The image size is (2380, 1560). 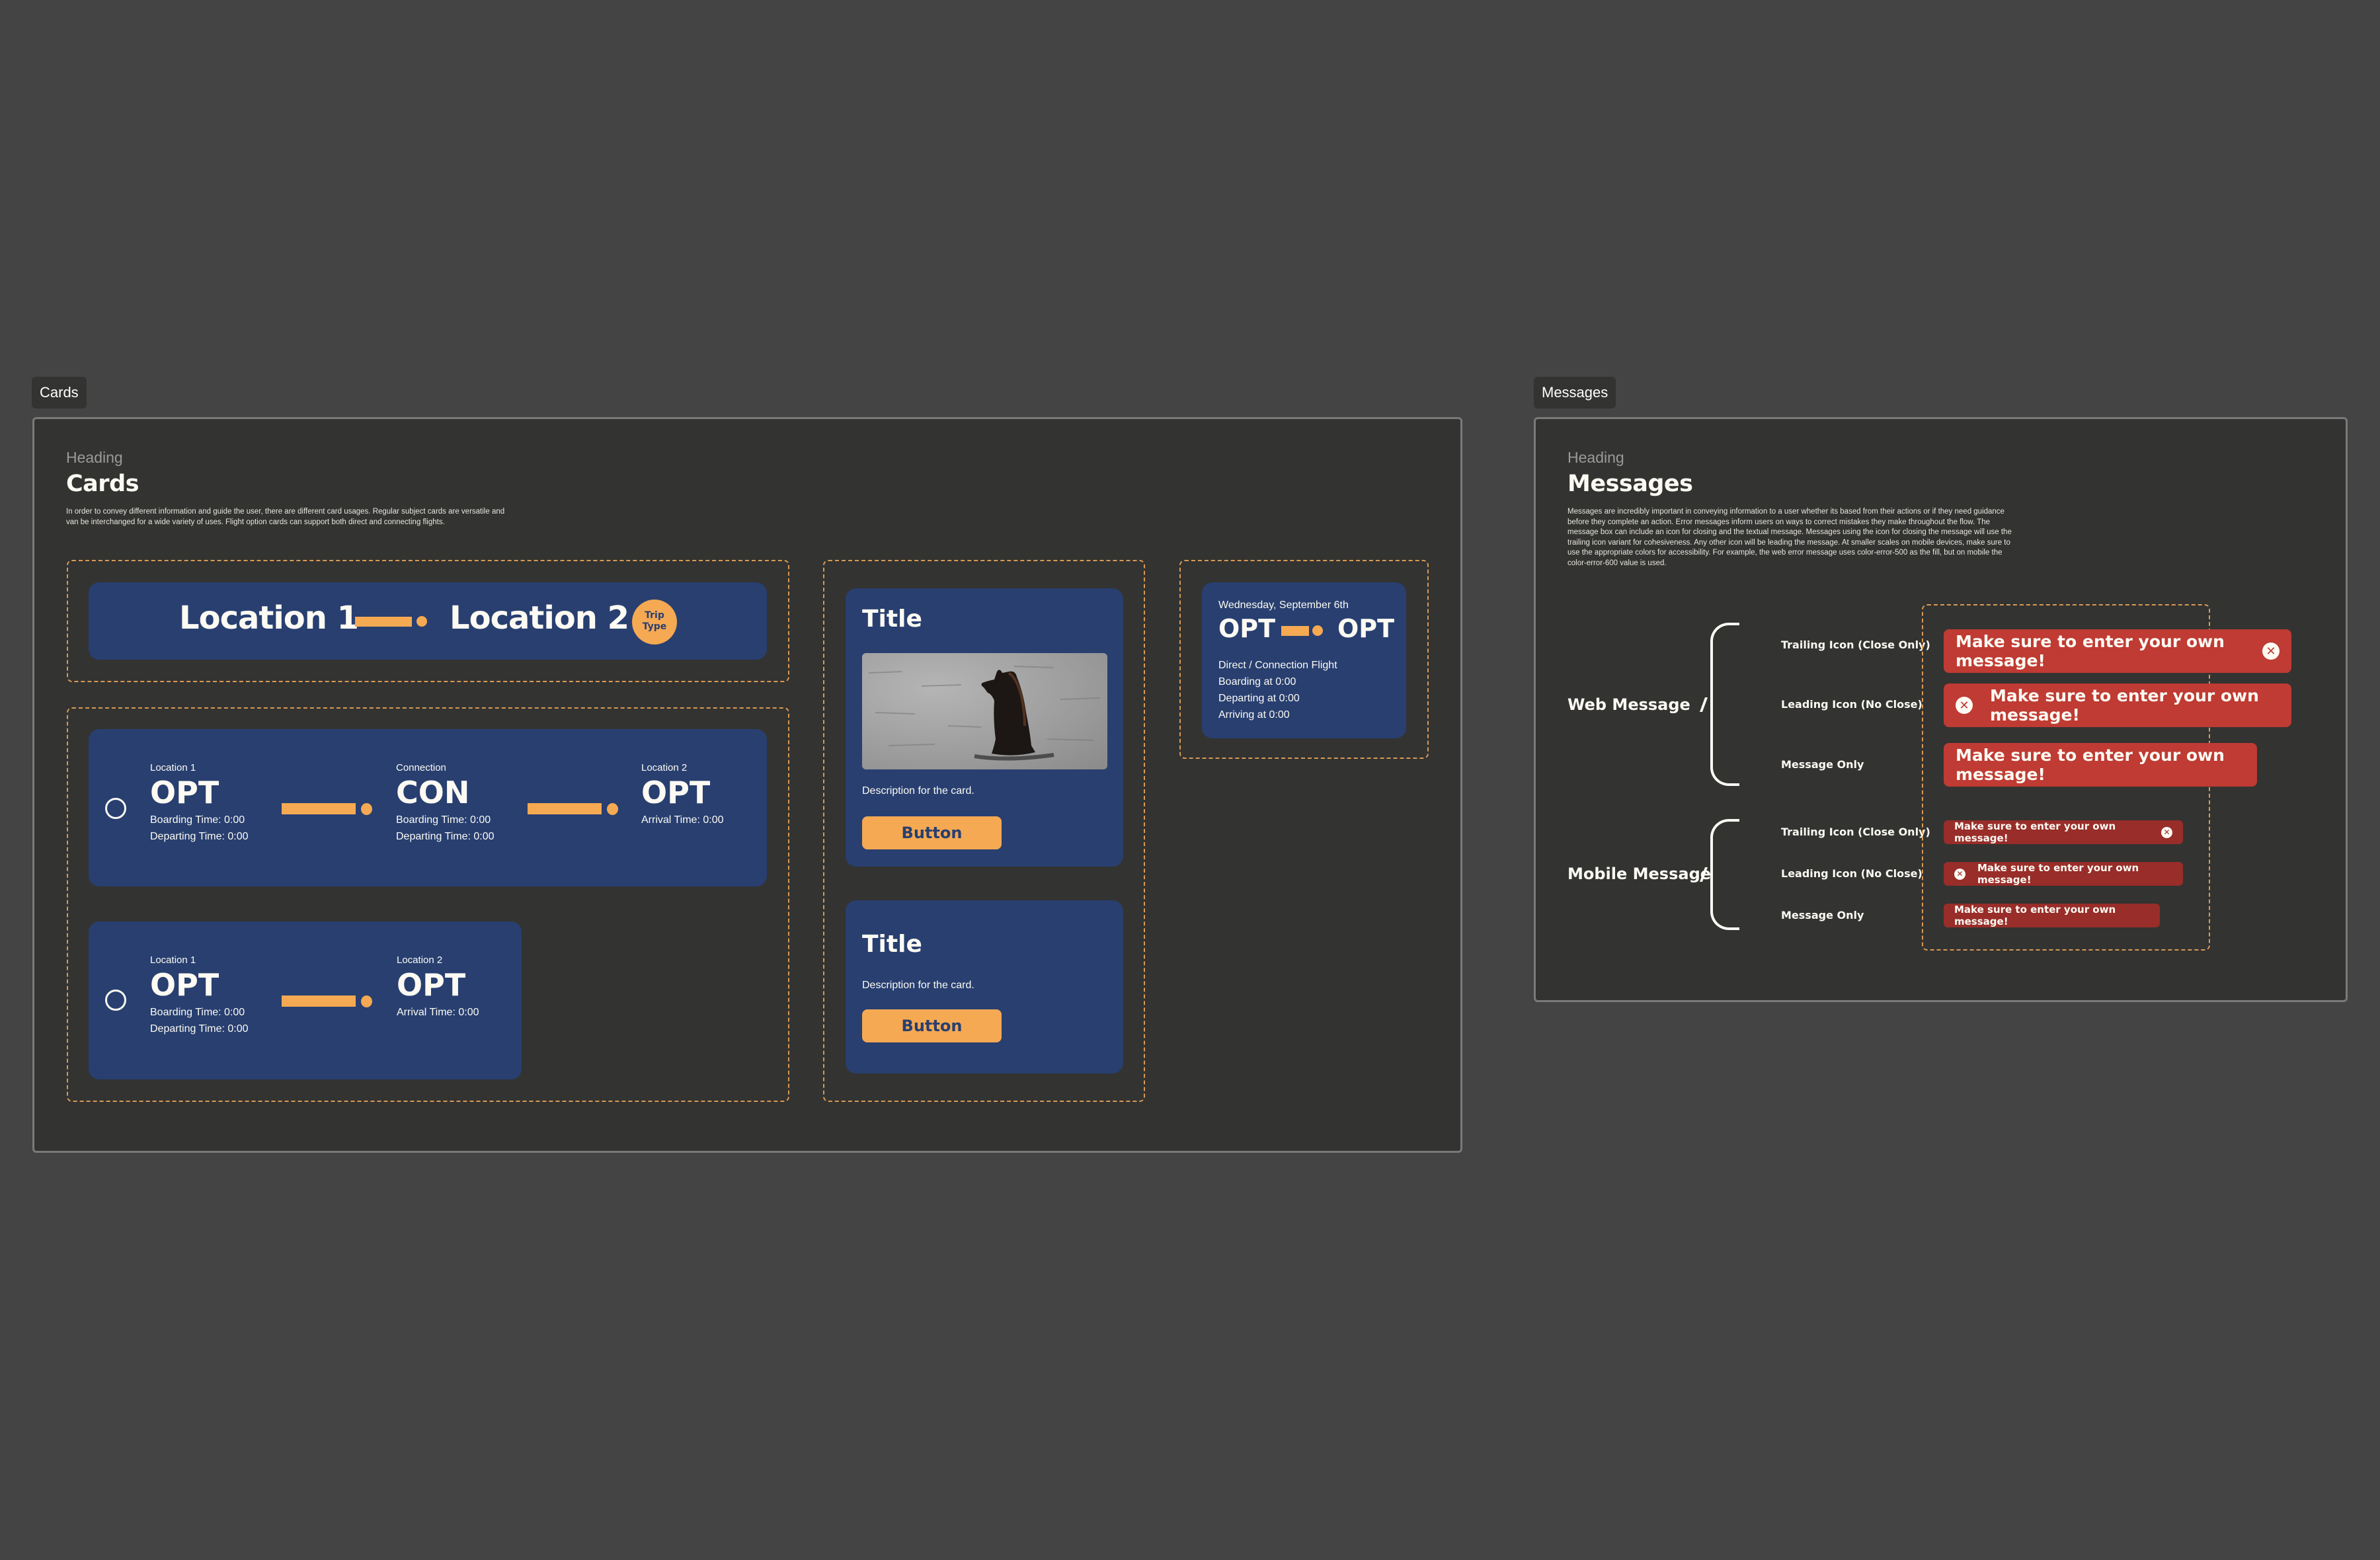 I want to click on trip-type-badge-line: Trip, so click(x=654, y=615).